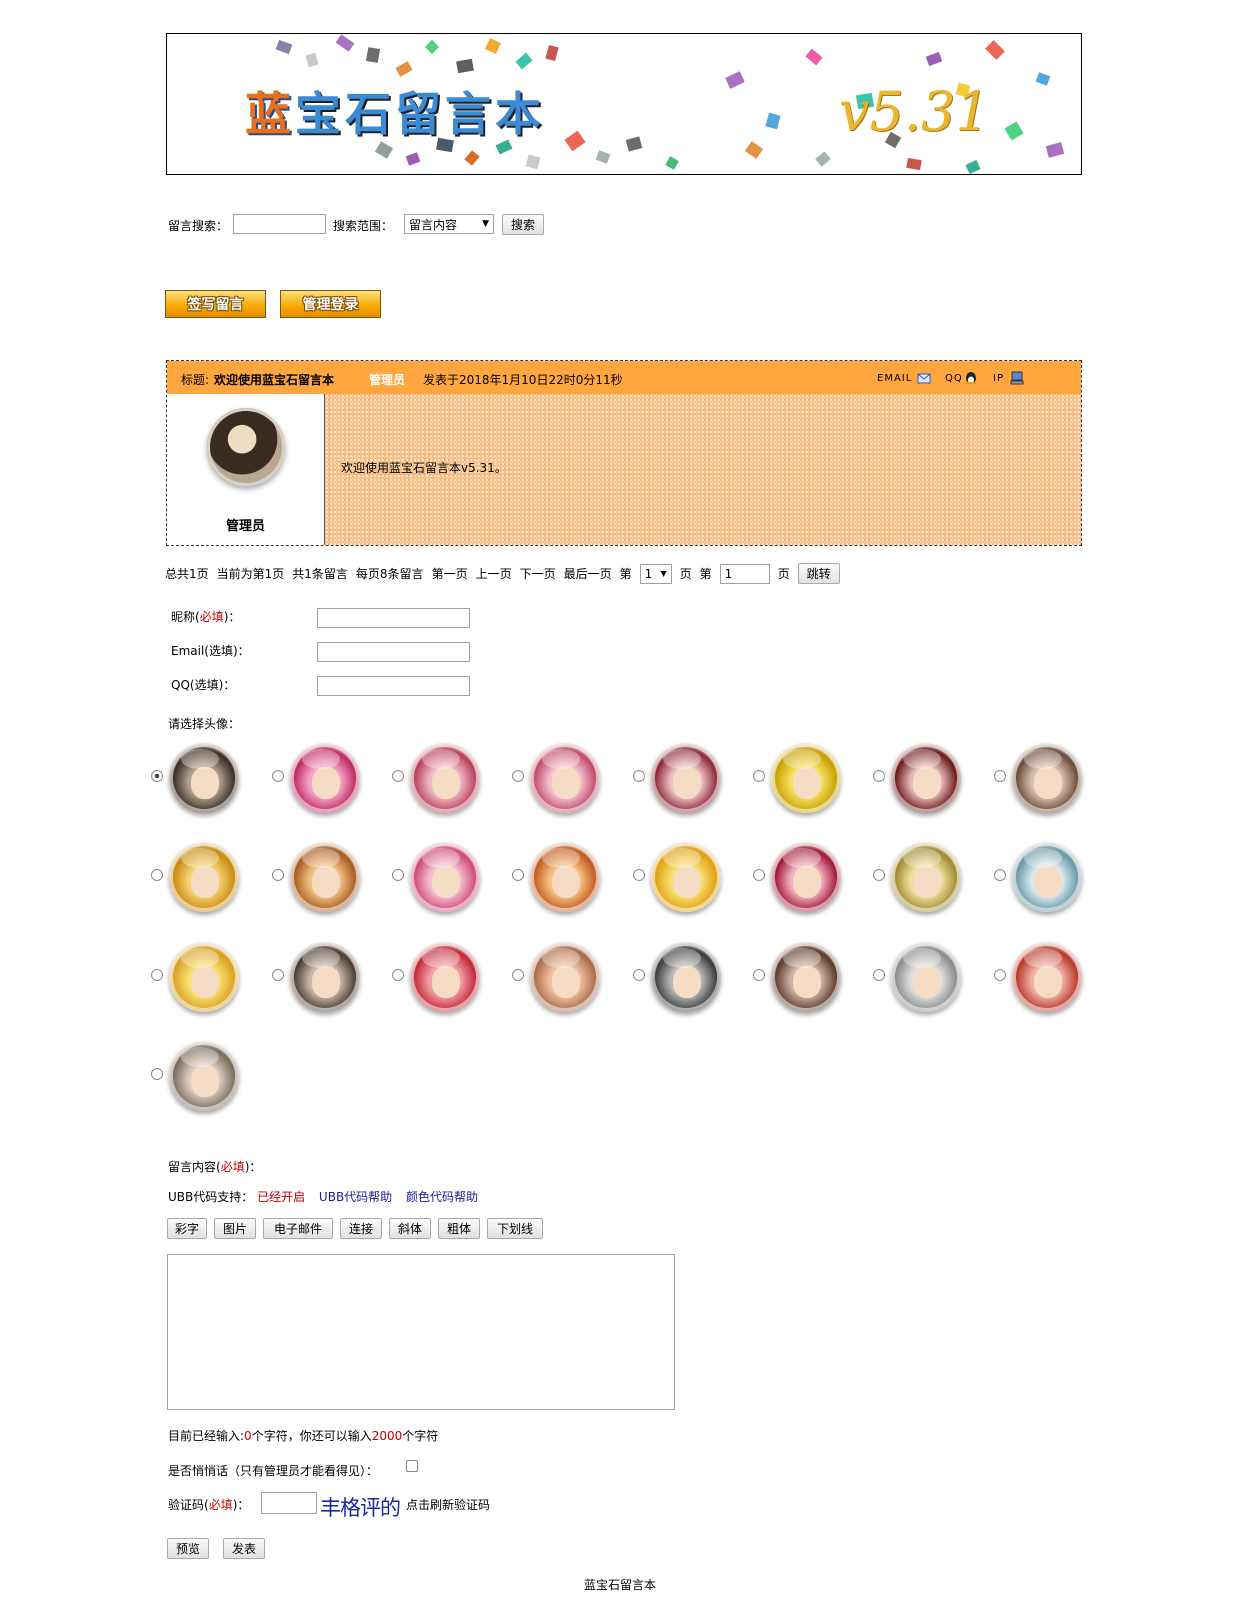  I want to click on user-avatar, so click(246, 447).